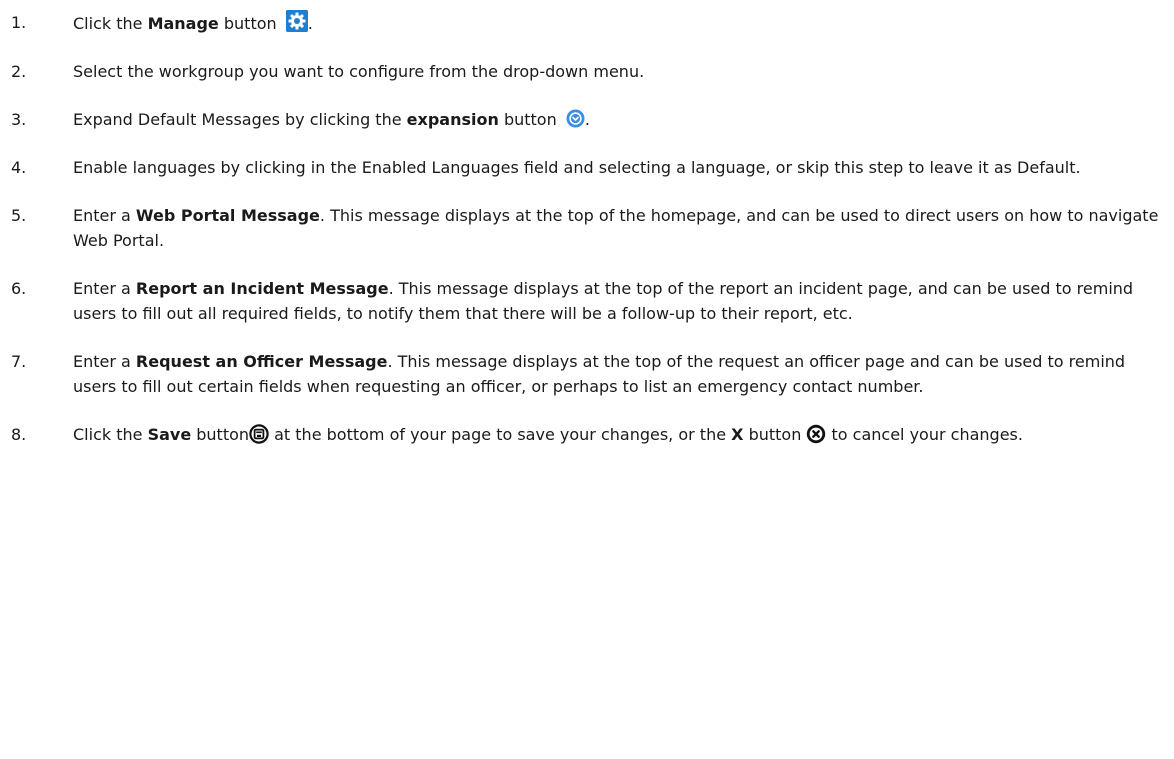 The image size is (1174, 759). Describe the element at coordinates (575, 118) in the screenshot. I see `chevron-down-circle-icon` at that location.